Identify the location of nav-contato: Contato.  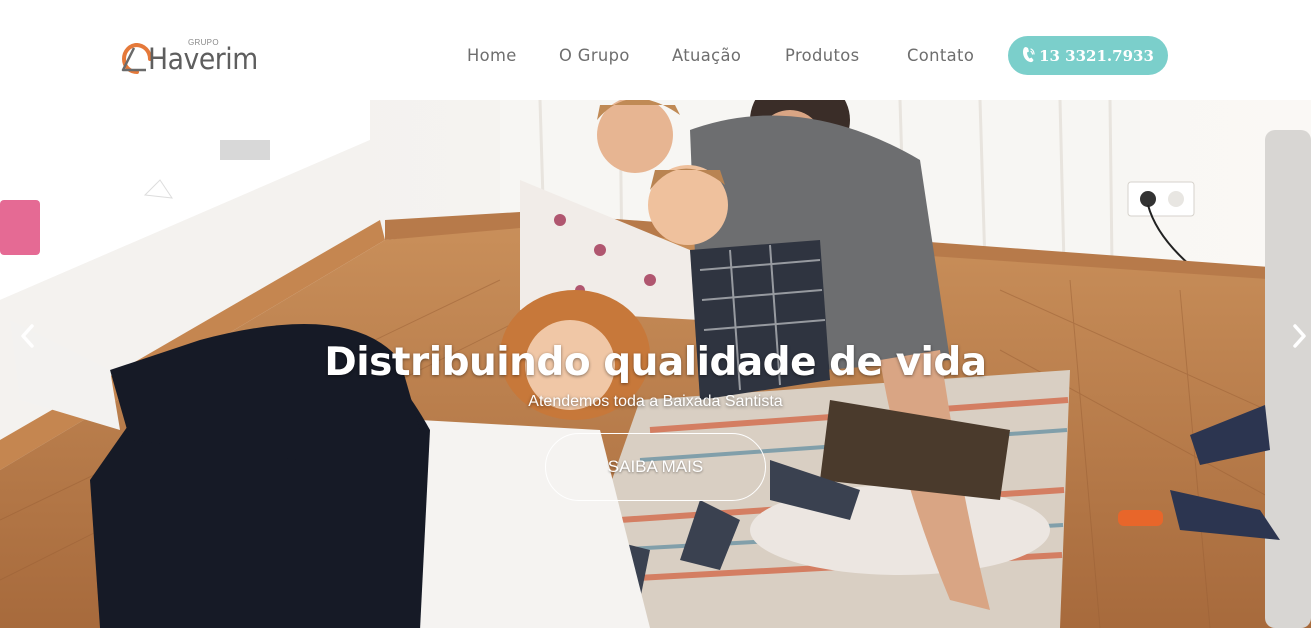
(940, 56).